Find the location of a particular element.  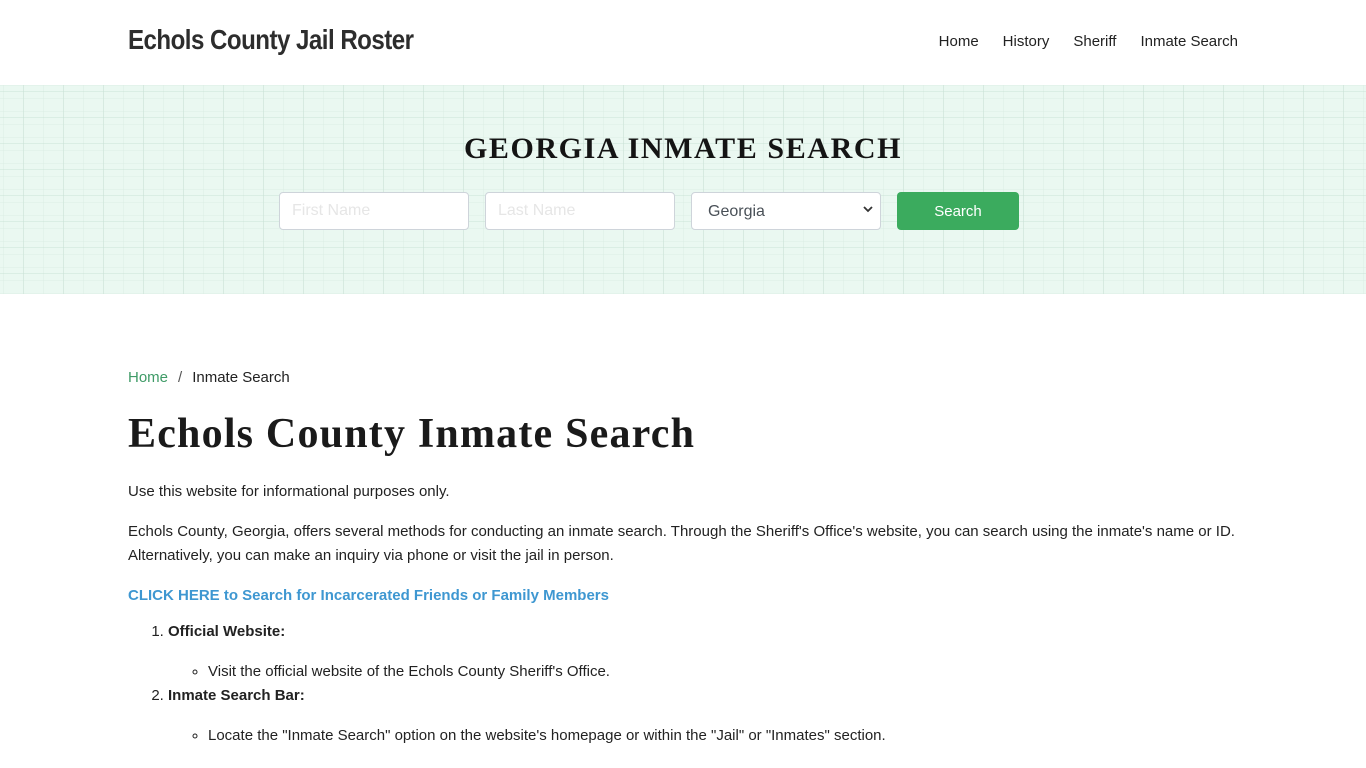

breadcrumb-home: Home is located at coordinates (148, 377).